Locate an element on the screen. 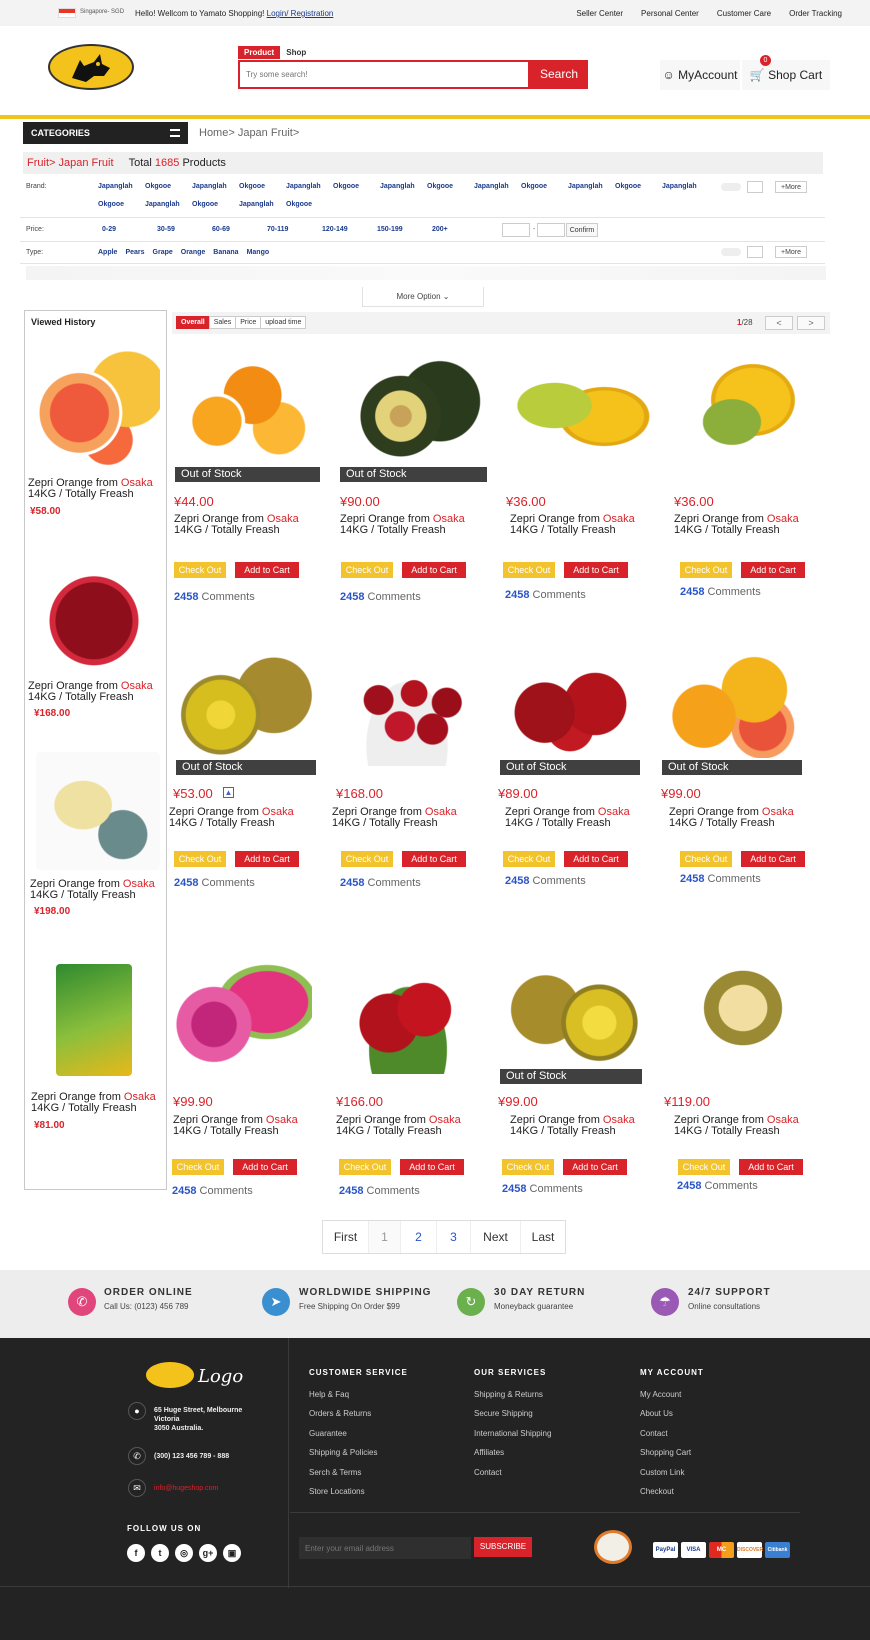 This screenshot has height=1640, width=870. sort-tab-overall: Overall is located at coordinates (193, 322).